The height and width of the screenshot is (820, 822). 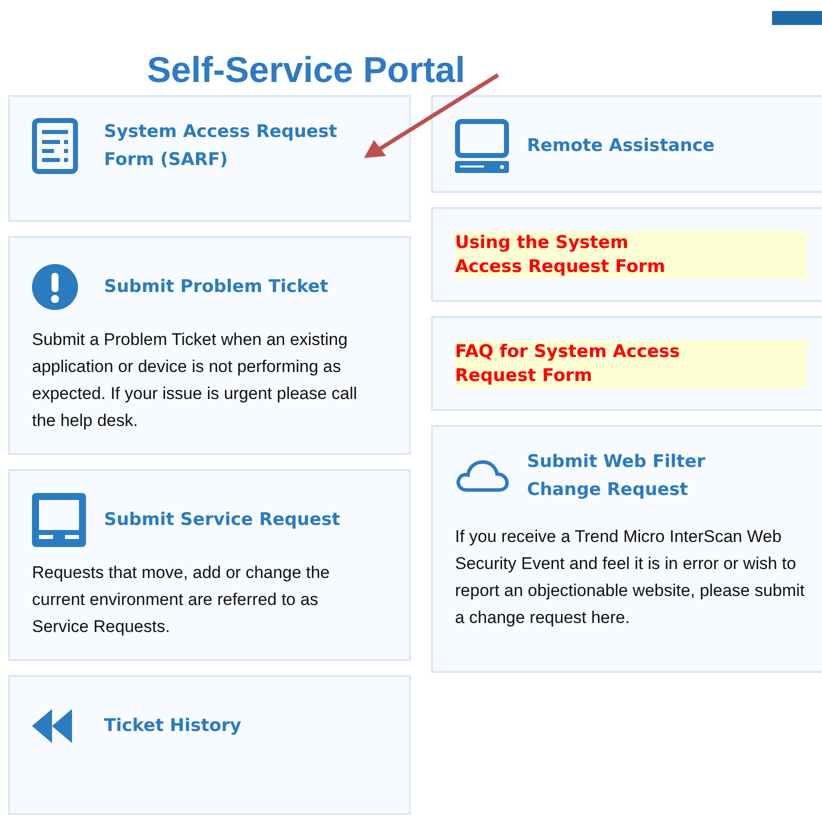 I want to click on tile-heading: Submit Service Request, so click(x=222, y=520).